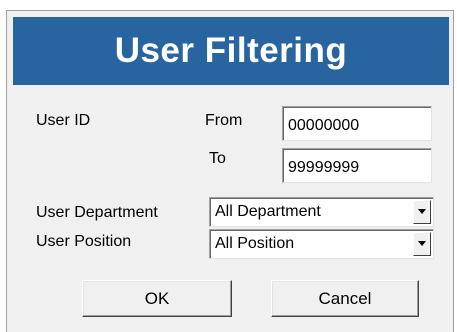  I want to click on user-position-label: User Position, so click(84, 241).